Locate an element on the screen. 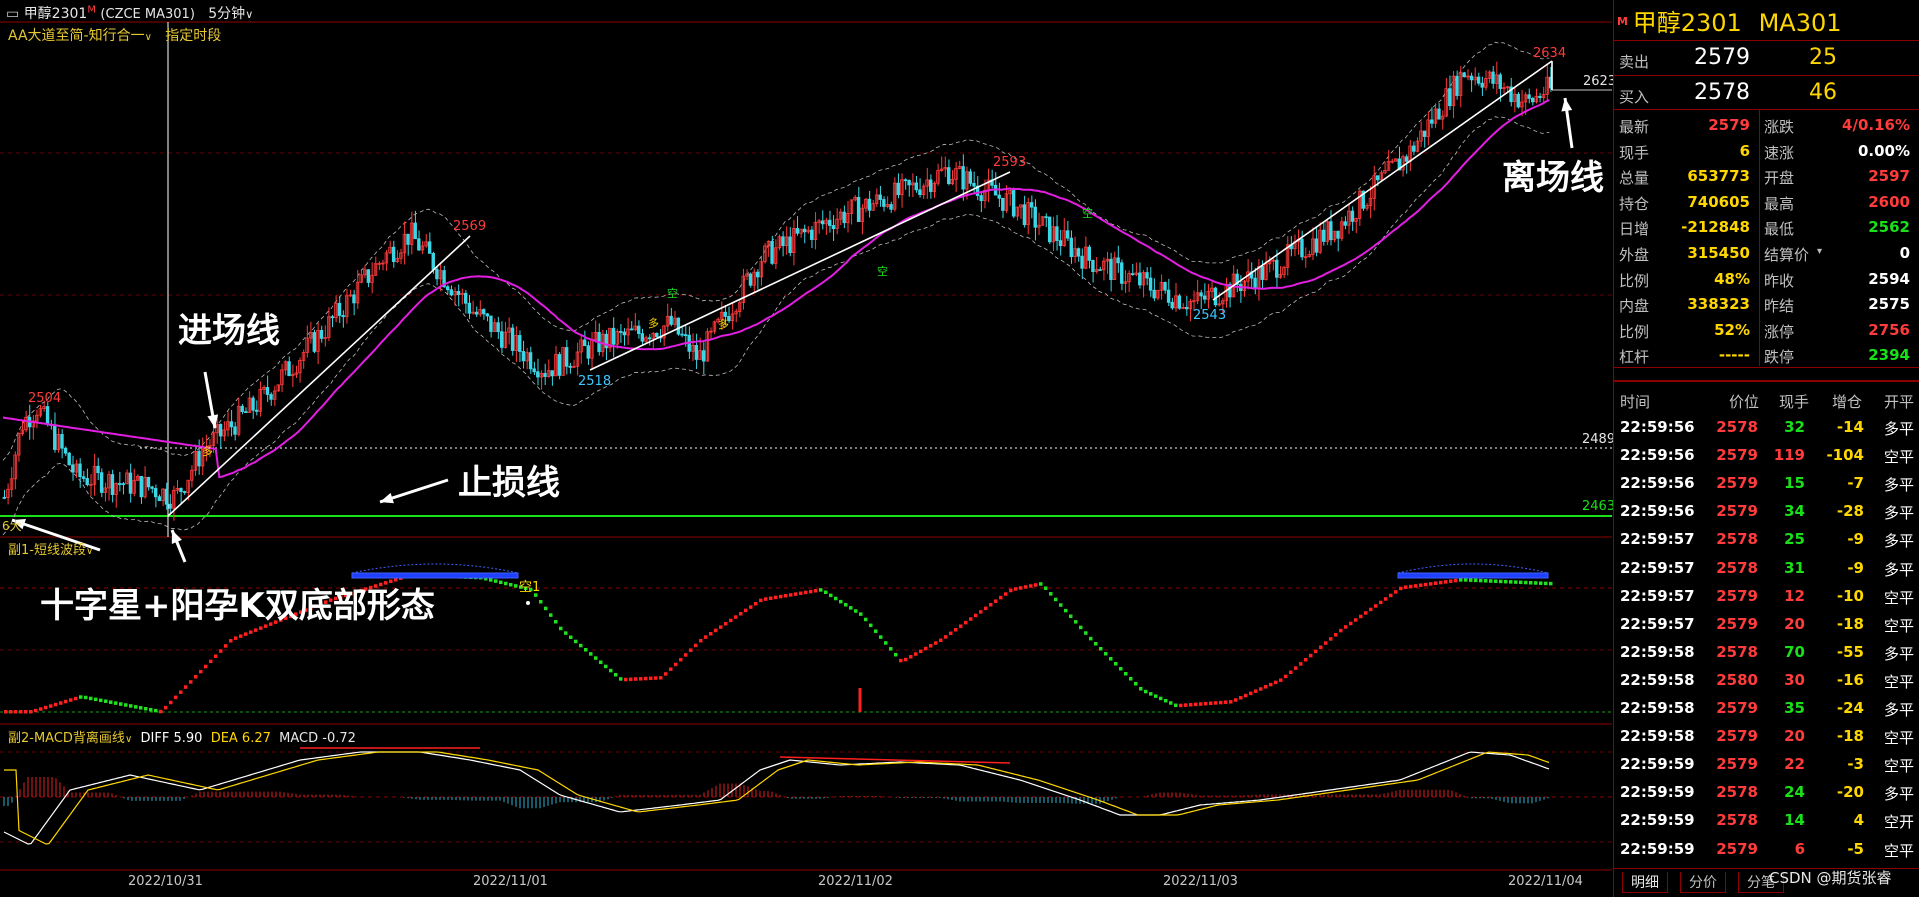 The height and width of the screenshot is (897, 1919). main-indicator-option: 指定时段 is located at coordinates (193, 36).